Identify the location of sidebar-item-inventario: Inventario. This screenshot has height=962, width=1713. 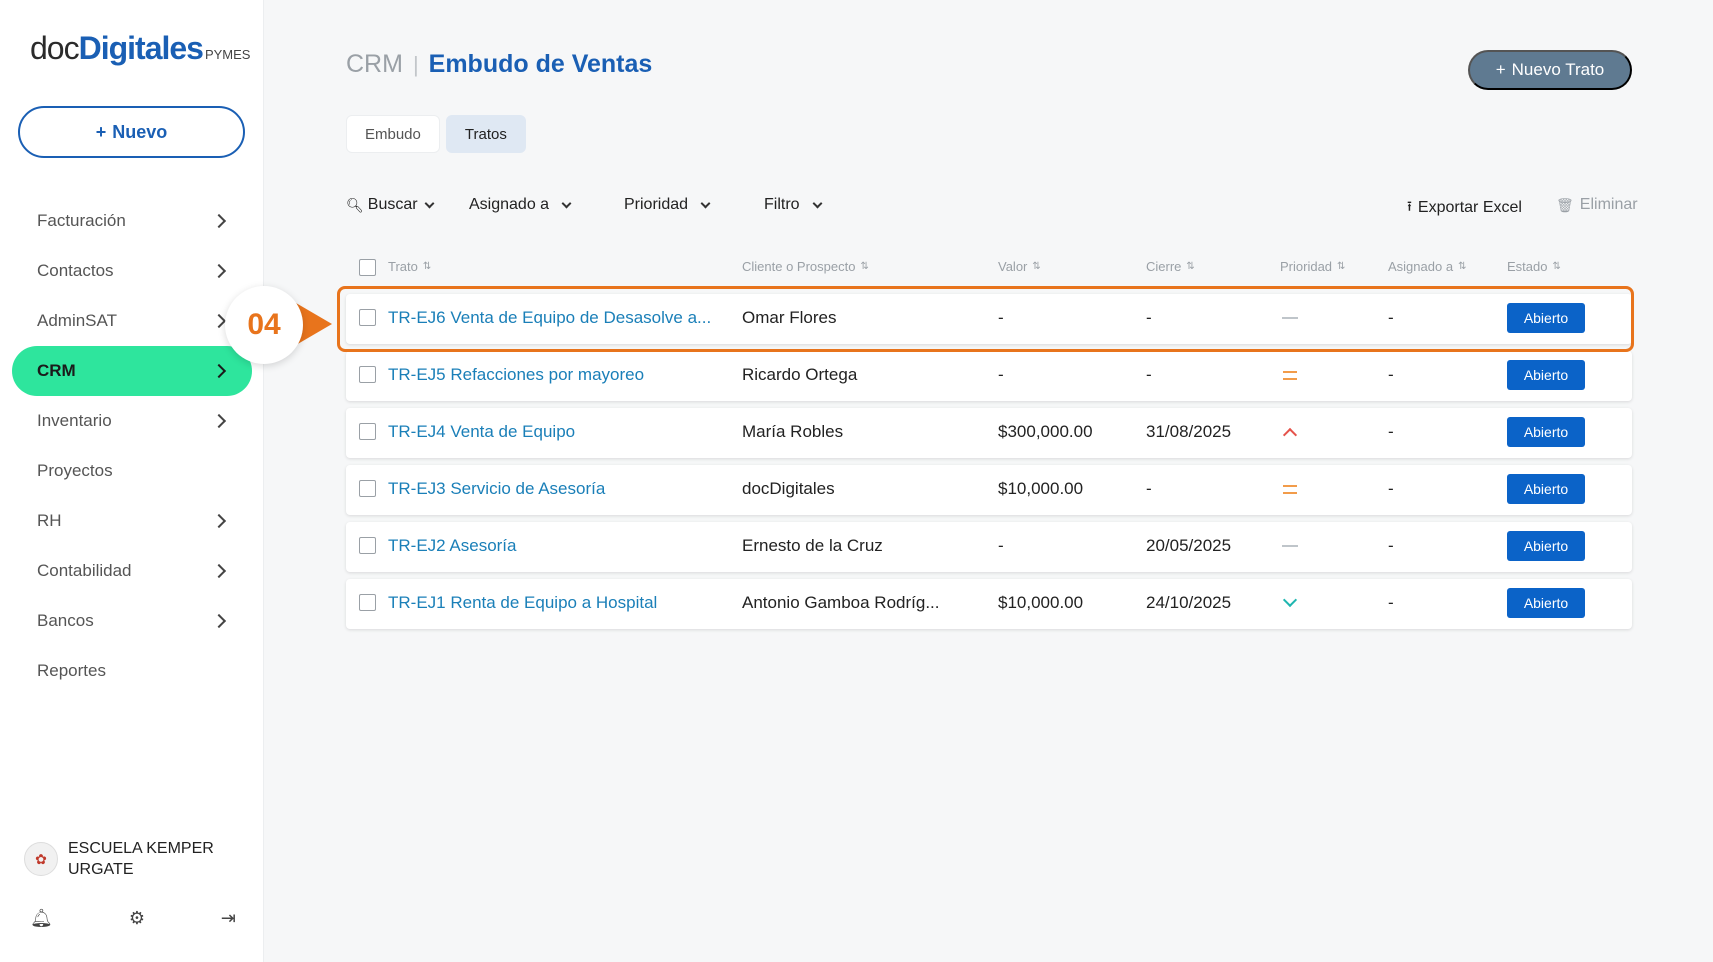
(132, 421).